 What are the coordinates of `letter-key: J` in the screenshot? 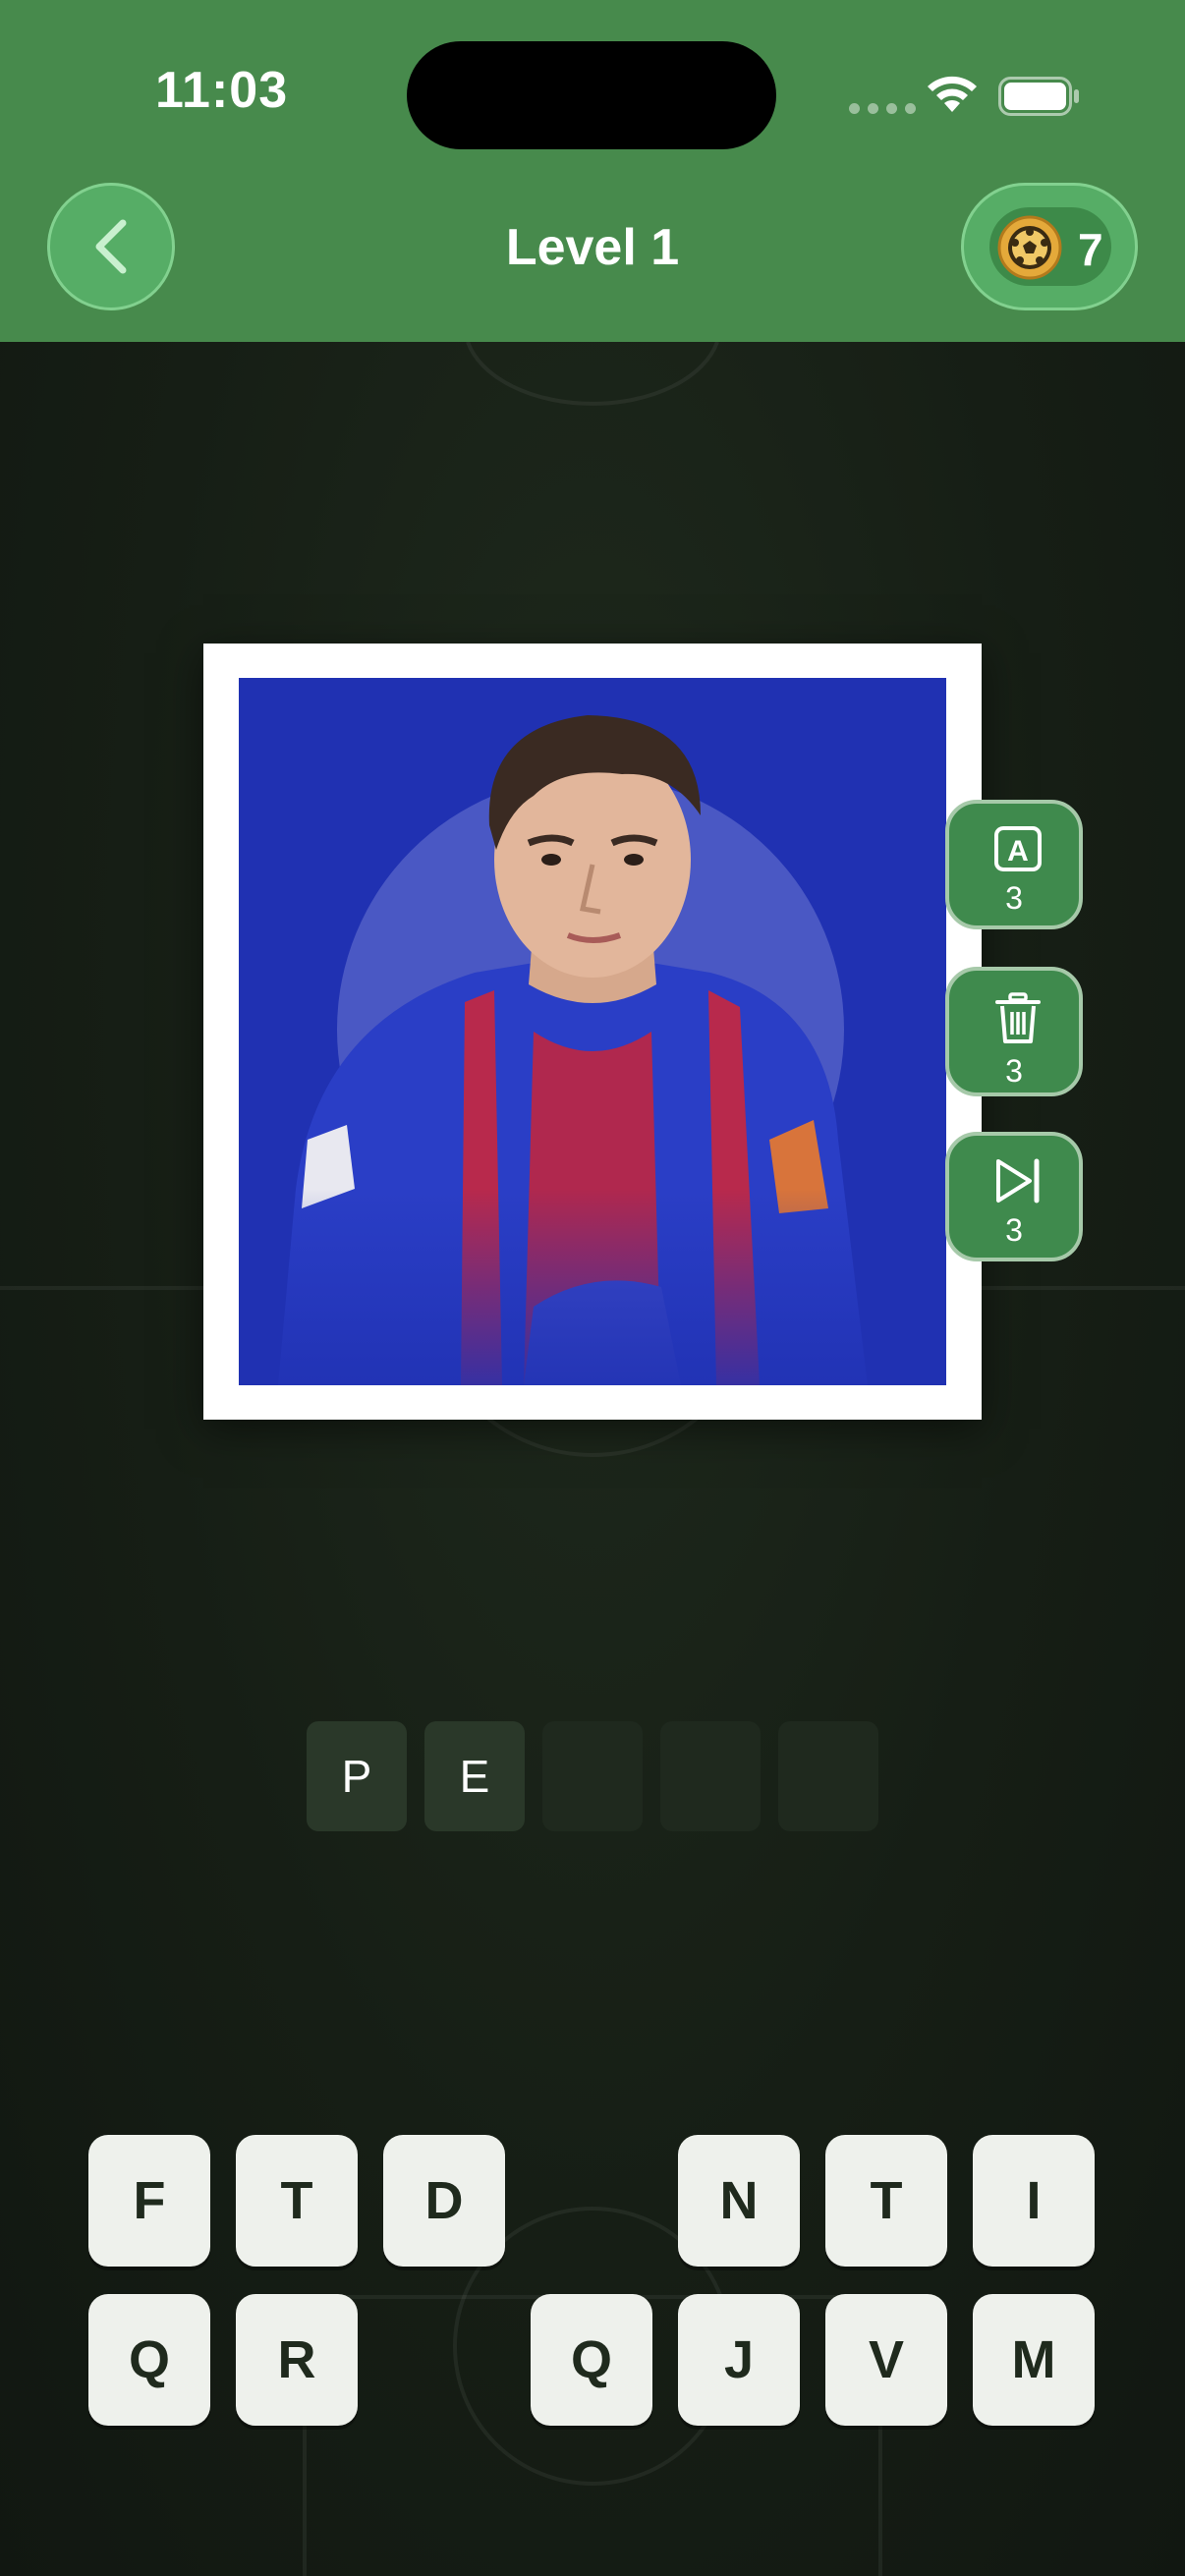 It's located at (739, 2360).